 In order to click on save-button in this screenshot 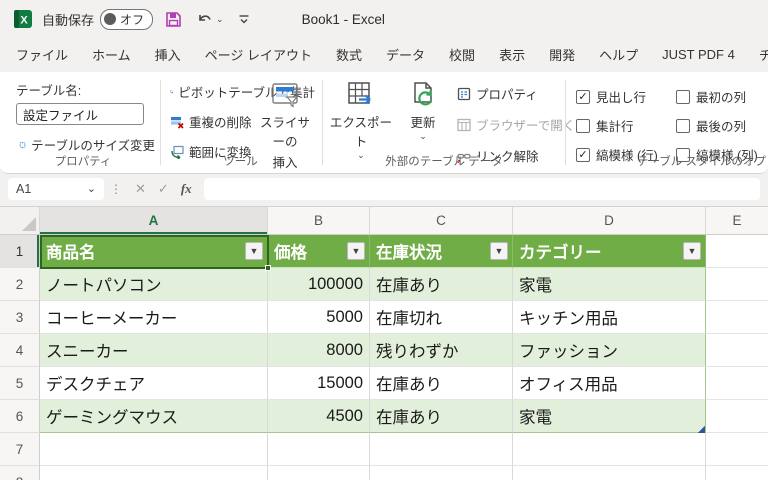, I will do `click(173, 19)`.